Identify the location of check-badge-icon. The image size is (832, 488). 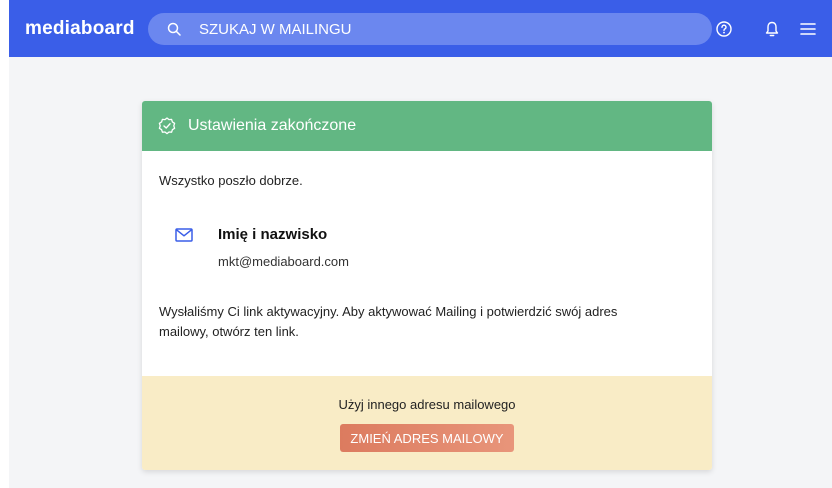
(167, 126).